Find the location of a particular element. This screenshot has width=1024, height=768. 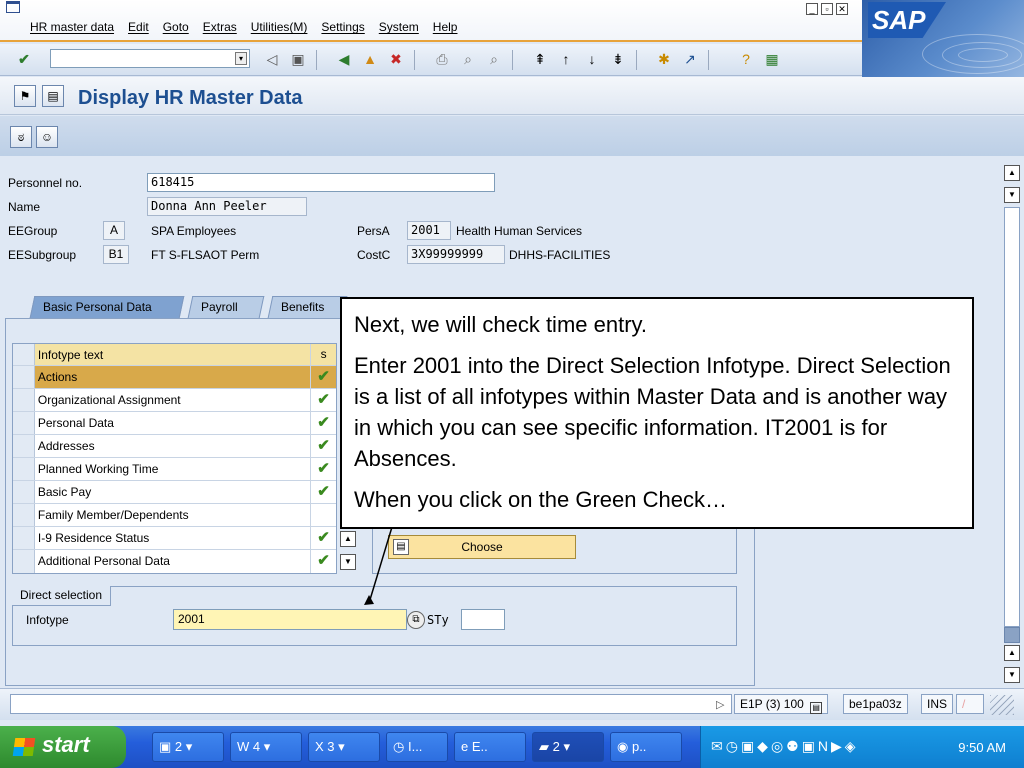

find-next-icon: ⌕ is located at coordinates (494, 59).